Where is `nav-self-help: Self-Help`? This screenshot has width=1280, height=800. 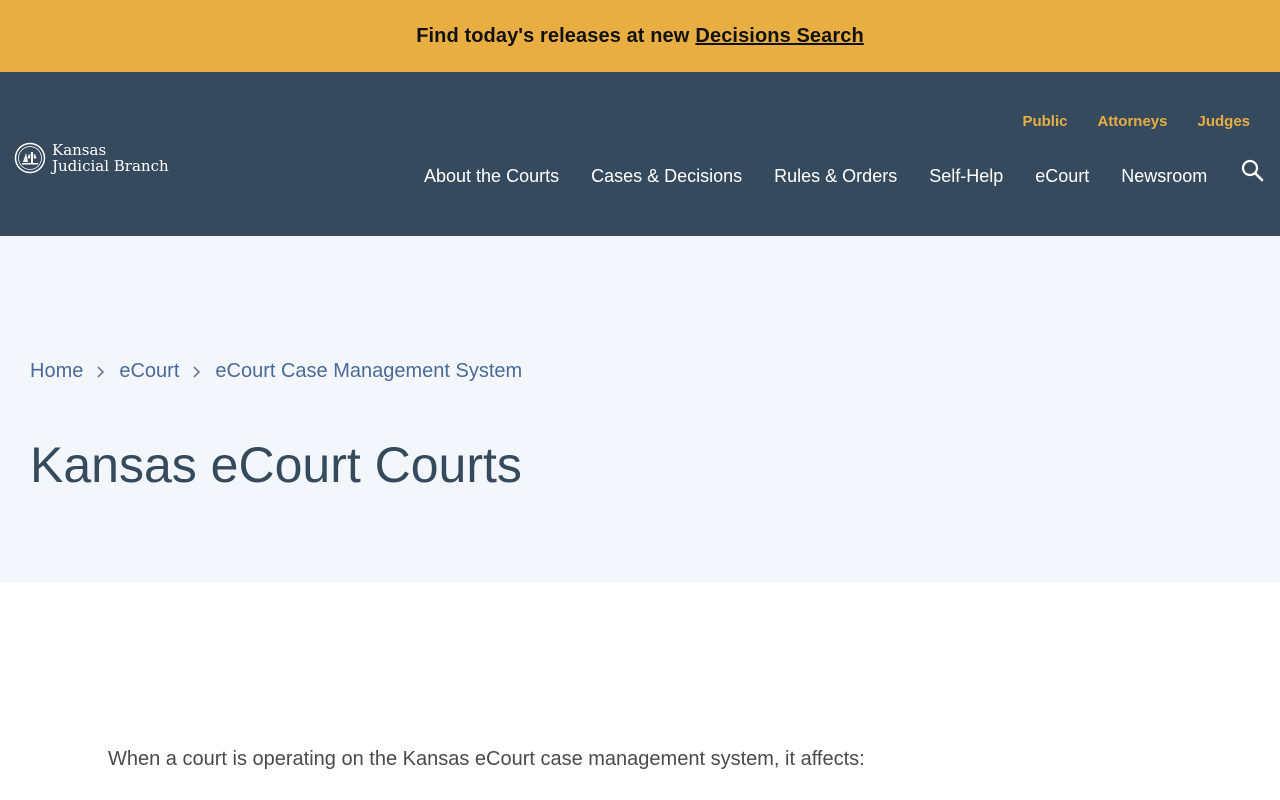 nav-self-help: Self-Help is located at coordinates (966, 176).